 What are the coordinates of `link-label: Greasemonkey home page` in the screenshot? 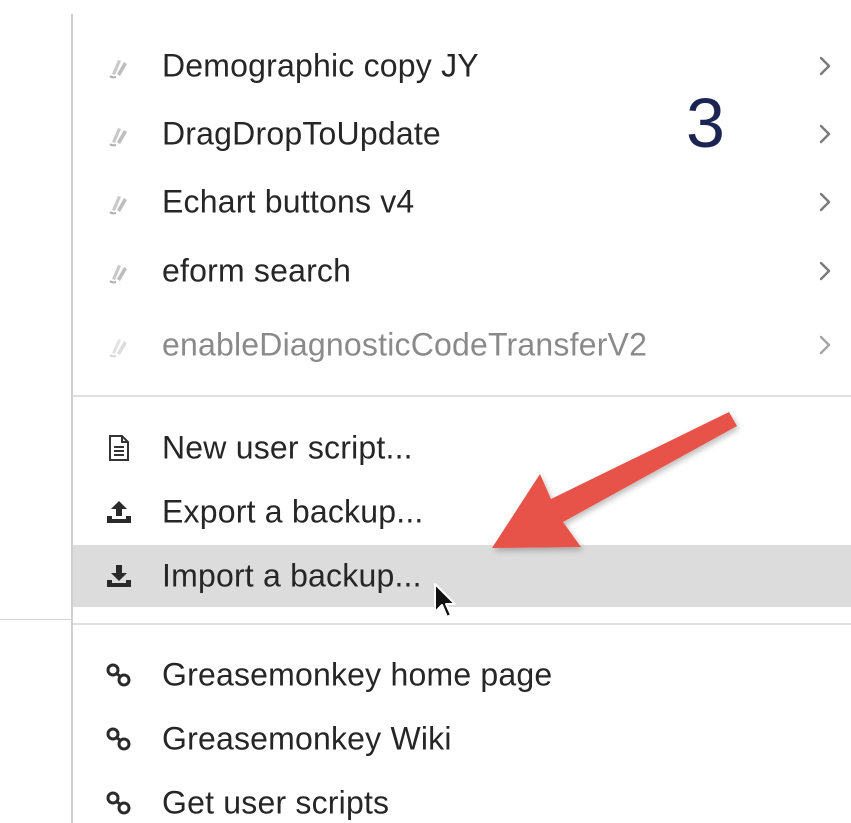 It's located at (357, 674).